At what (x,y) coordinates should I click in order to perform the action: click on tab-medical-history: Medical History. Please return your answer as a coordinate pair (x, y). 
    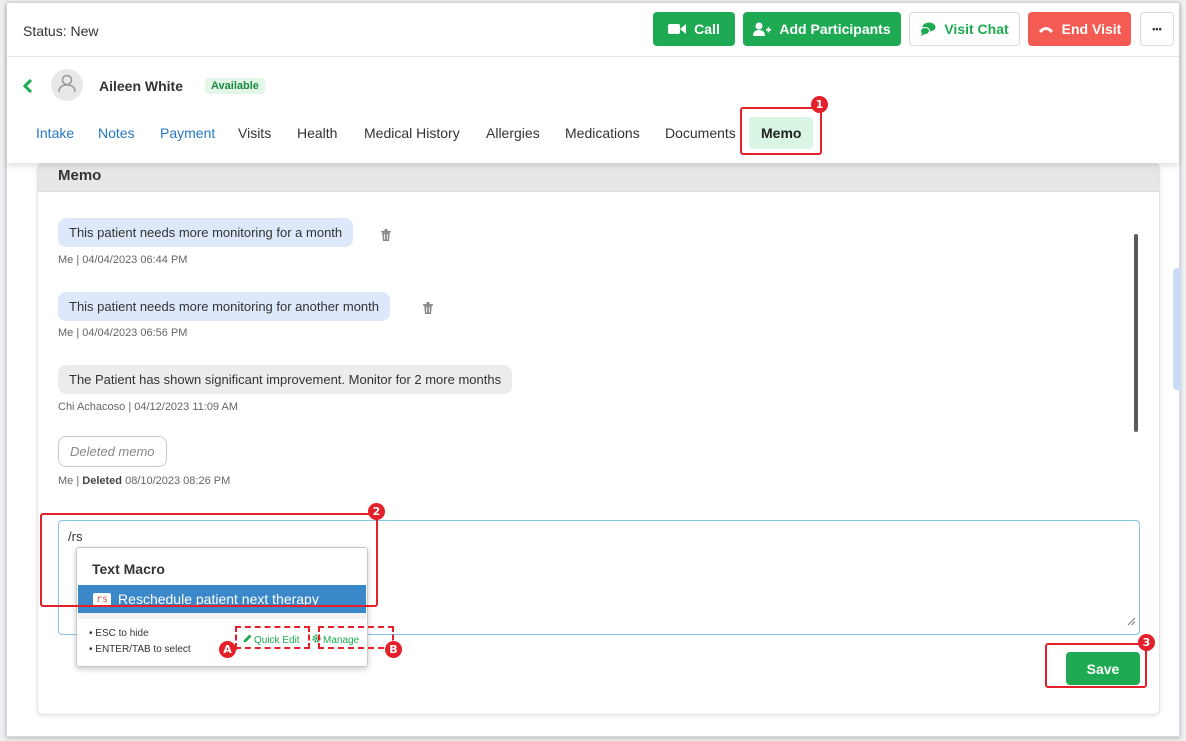
    Looking at the image, I should click on (412, 133).